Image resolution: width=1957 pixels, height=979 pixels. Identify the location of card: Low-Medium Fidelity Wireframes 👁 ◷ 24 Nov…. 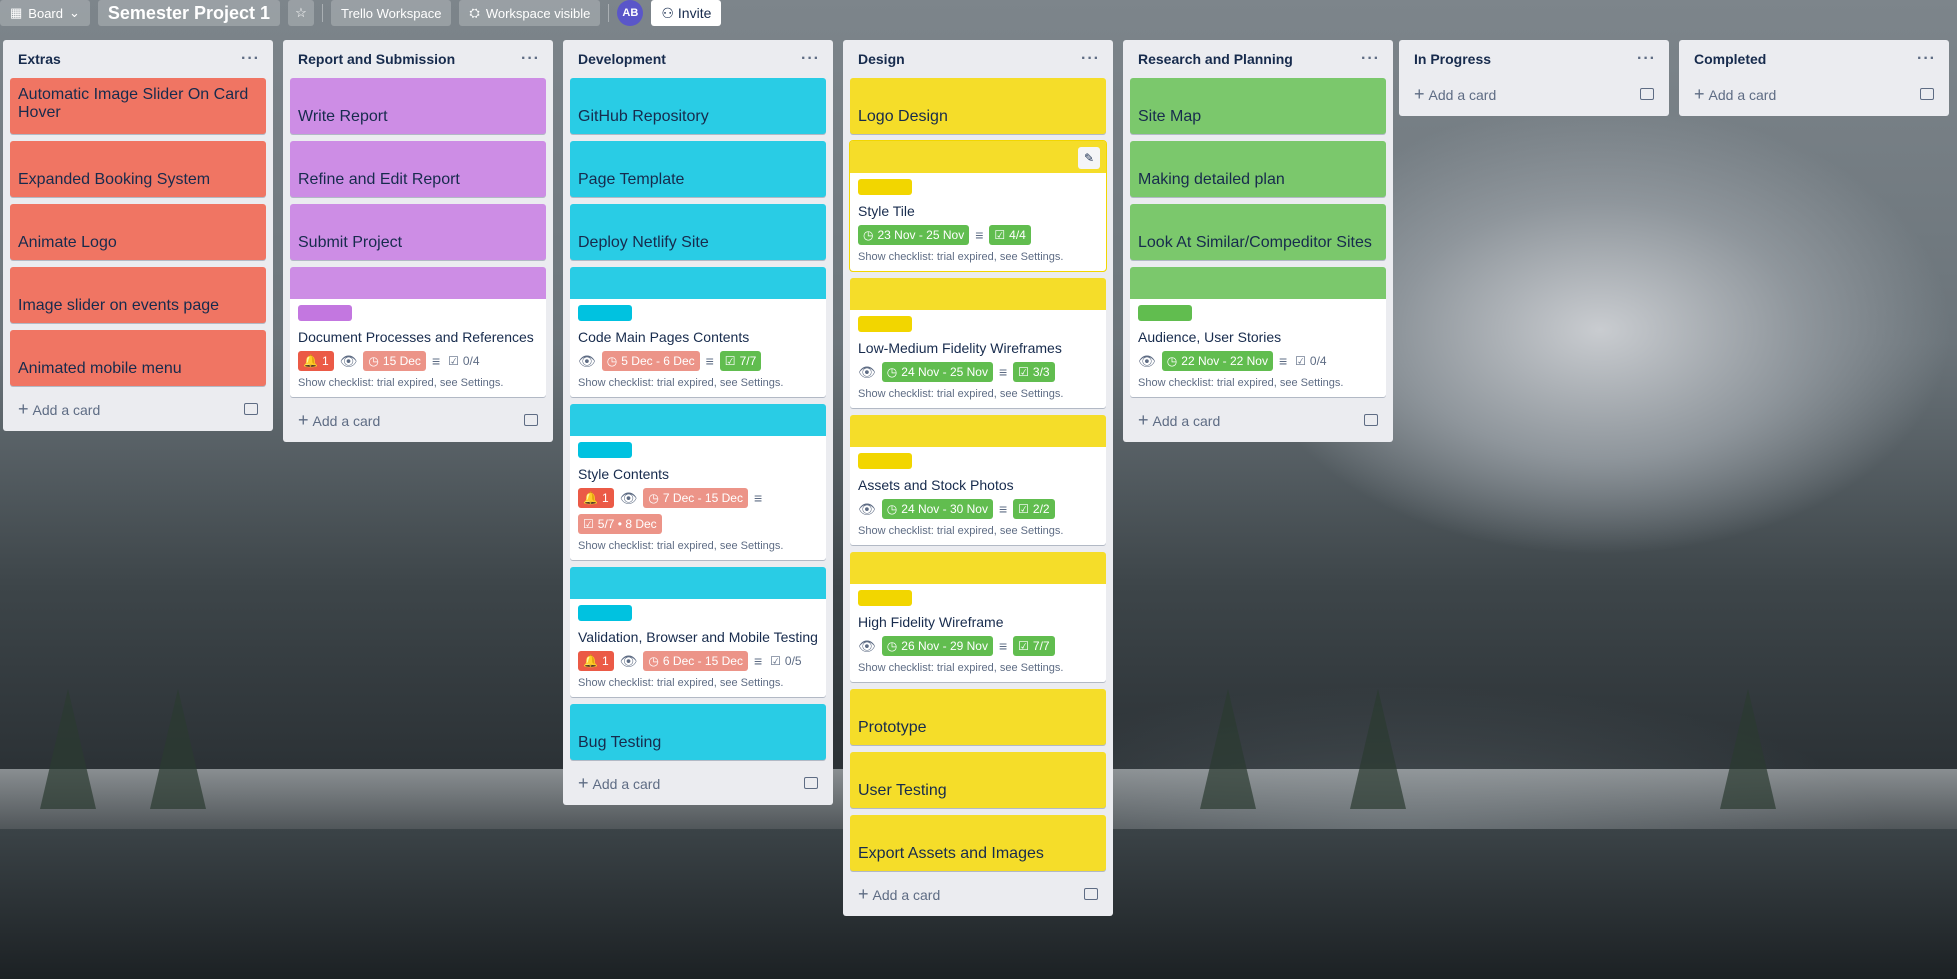
(978, 343).